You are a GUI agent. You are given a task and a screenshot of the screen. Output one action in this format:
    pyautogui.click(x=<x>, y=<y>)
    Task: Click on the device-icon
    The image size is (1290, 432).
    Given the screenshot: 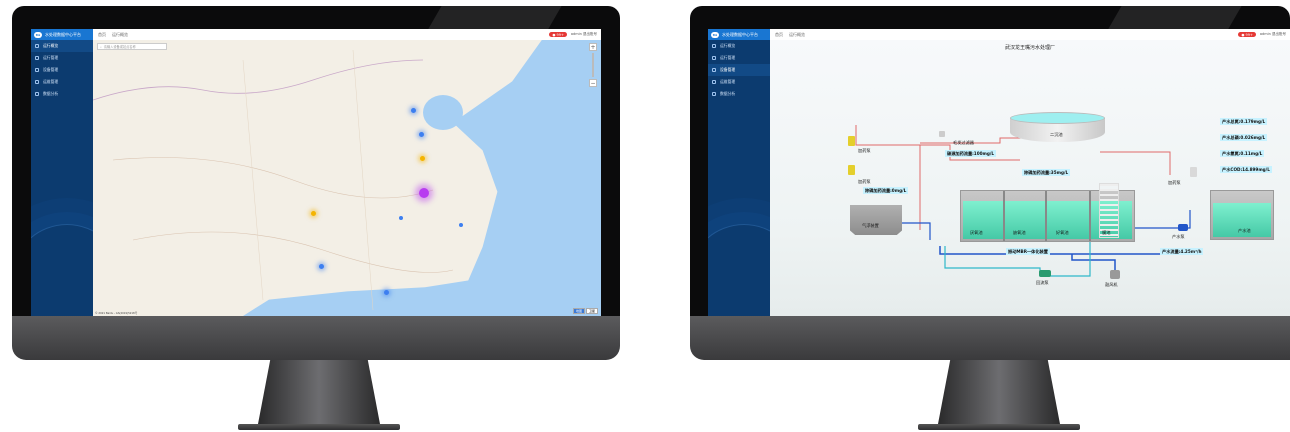 What is the action you would take?
    pyautogui.click(x=714, y=70)
    